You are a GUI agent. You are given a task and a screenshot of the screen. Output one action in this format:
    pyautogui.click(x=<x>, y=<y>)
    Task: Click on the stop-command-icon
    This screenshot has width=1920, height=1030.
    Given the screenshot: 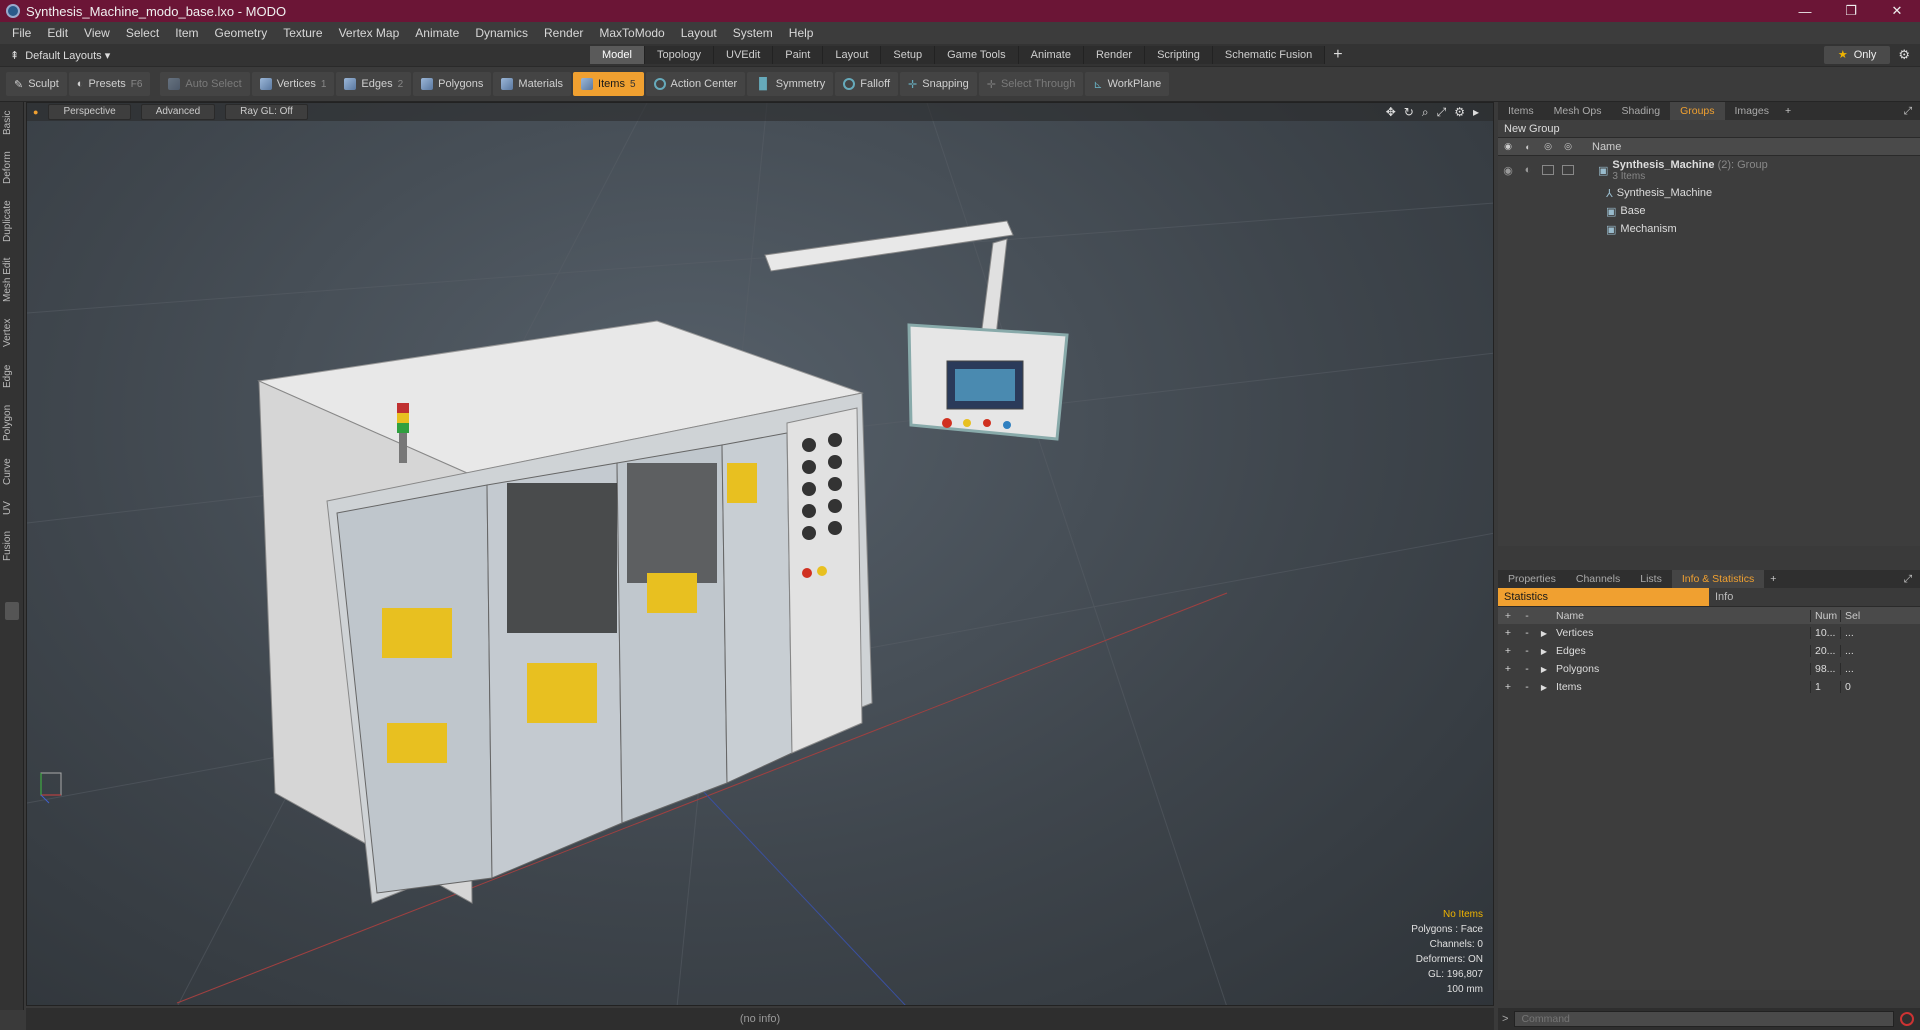 What is the action you would take?
    pyautogui.click(x=1907, y=1019)
    